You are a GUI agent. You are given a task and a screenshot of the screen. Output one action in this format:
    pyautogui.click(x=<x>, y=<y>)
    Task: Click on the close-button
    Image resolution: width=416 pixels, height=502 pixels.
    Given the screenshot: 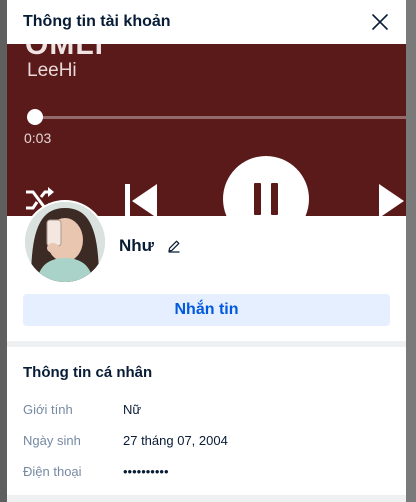 What is the action you would take?
    pyautogui.click(x=380, y=22)
    